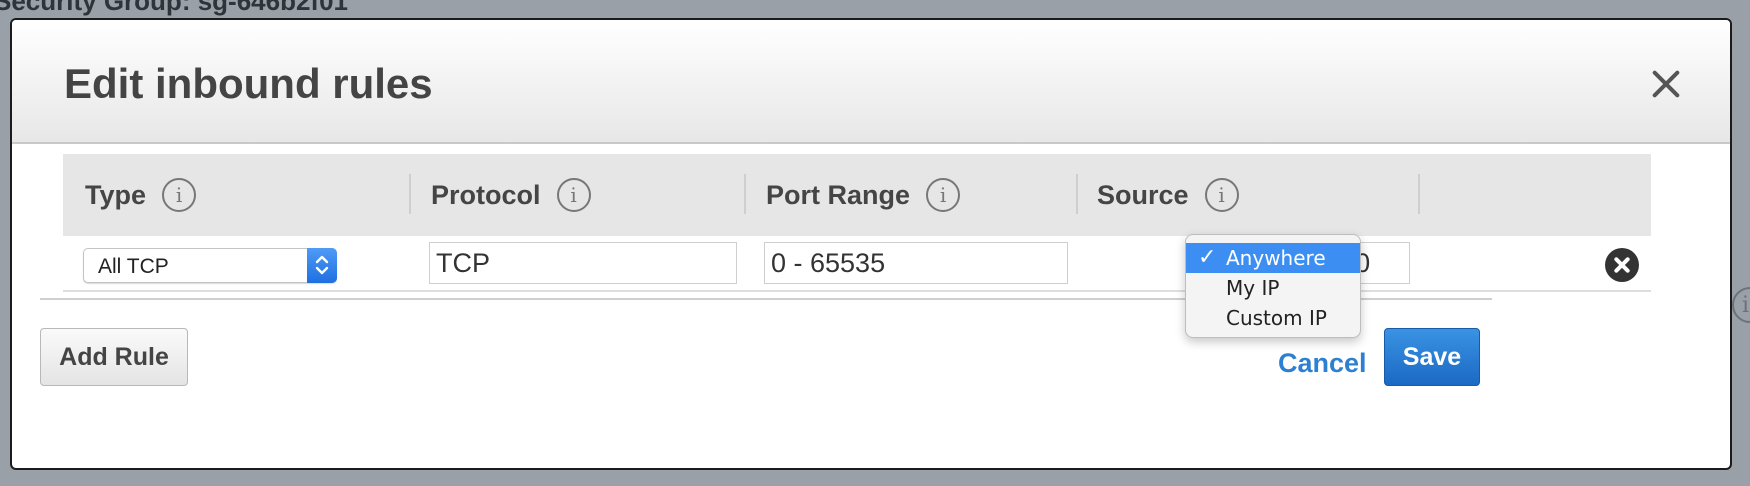 This screenshot has height=486, width=1750. Describe the element at coordinates (174, 8) in the screenshot. I see `background-page-title: Security Group: sg-646b2f01` at that location.